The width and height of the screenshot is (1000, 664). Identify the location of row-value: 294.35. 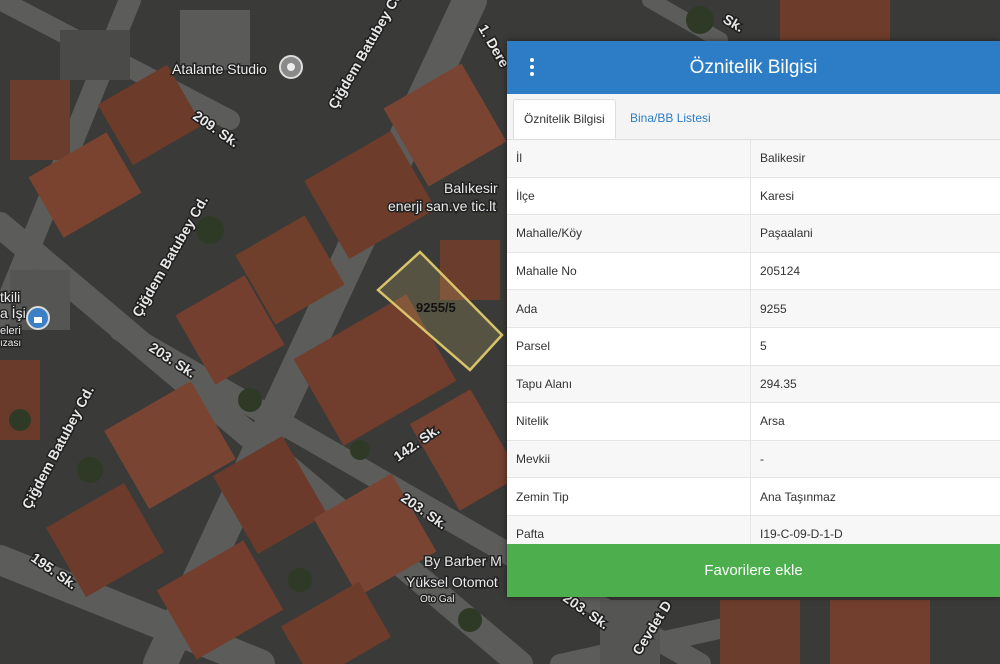
(875, 384).